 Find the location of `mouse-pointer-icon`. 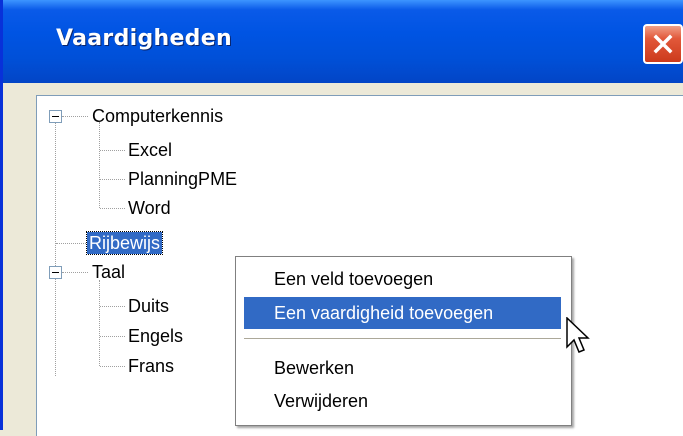

mouse-pointer-icon is located at coordinates (578, 335).